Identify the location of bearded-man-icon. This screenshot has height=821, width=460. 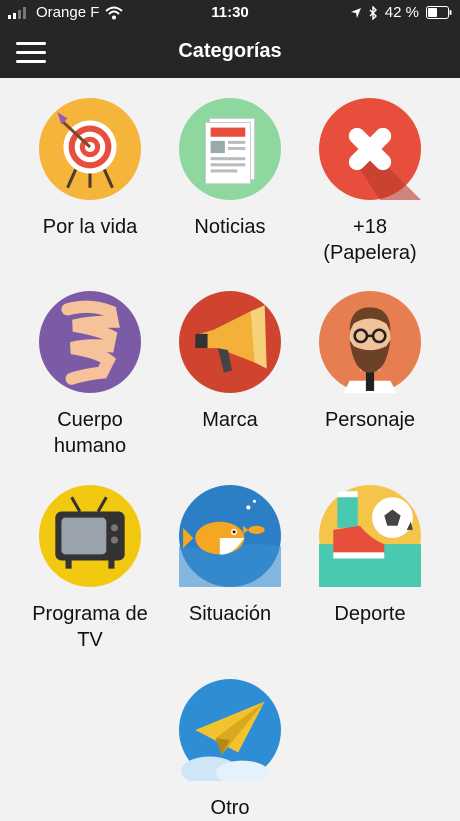
(370, 342).